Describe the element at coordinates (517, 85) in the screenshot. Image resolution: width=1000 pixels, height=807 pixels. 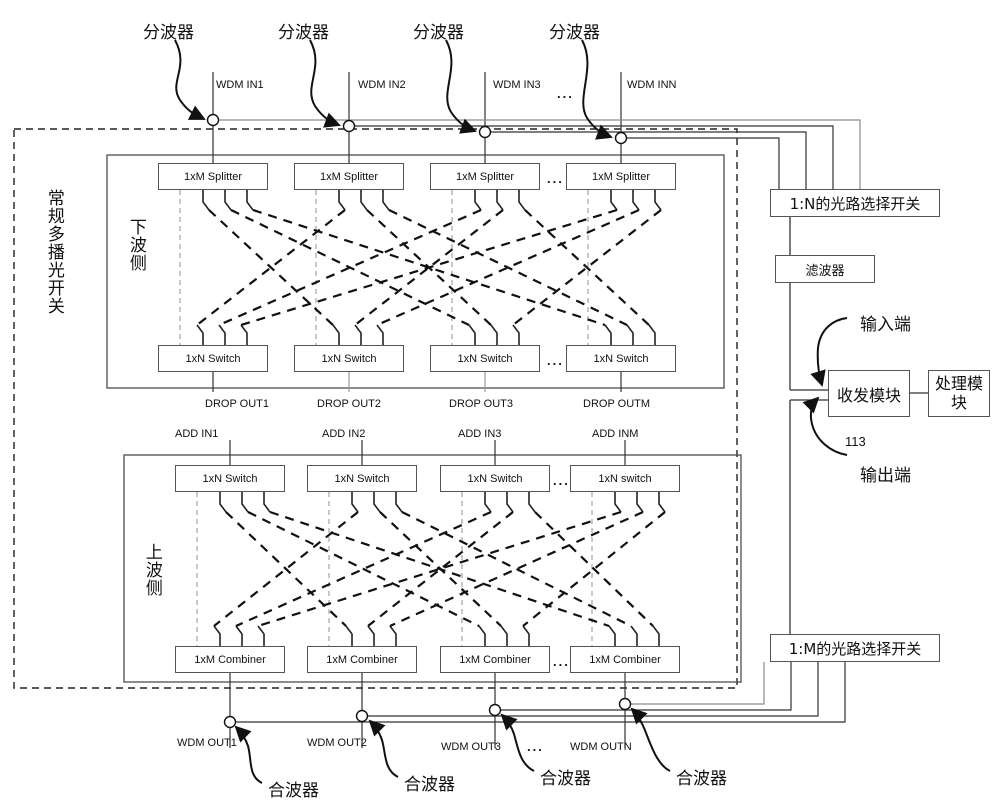
I see `wdm-in-label-3: WDM IN3` at that location.